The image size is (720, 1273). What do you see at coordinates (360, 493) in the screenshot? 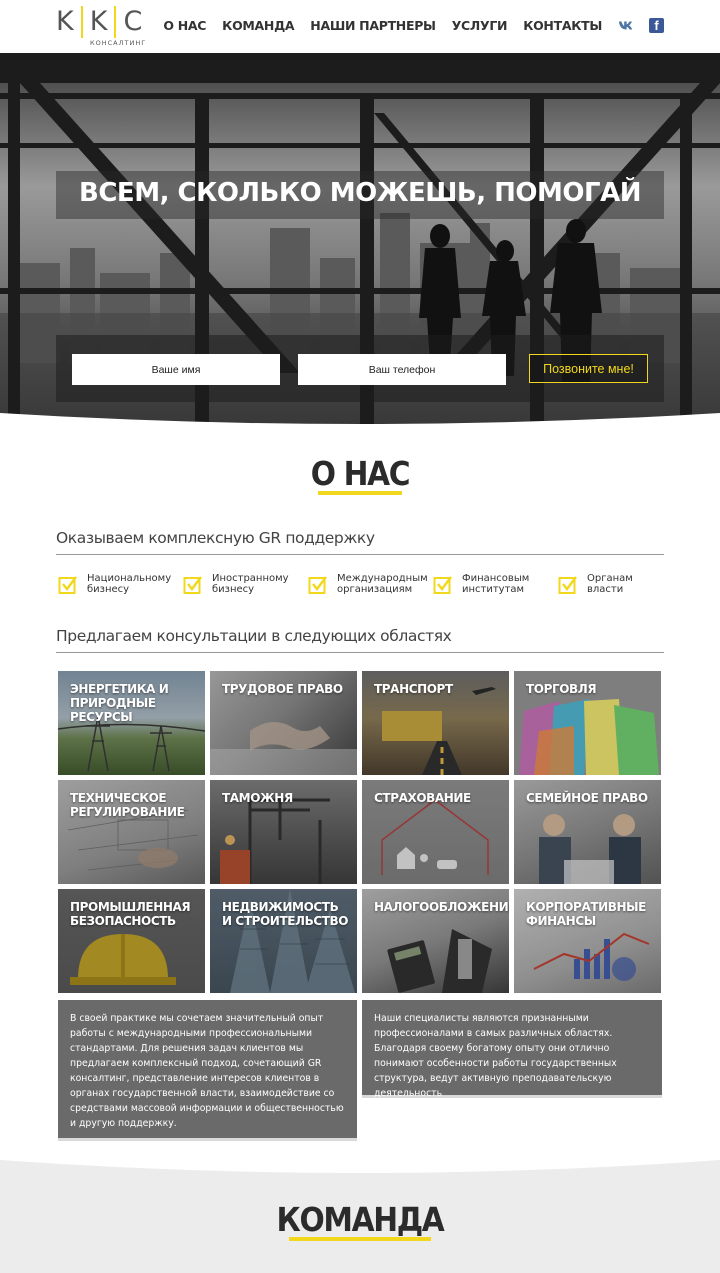
I see `about-title-underline` at bounding box center [360, 493].